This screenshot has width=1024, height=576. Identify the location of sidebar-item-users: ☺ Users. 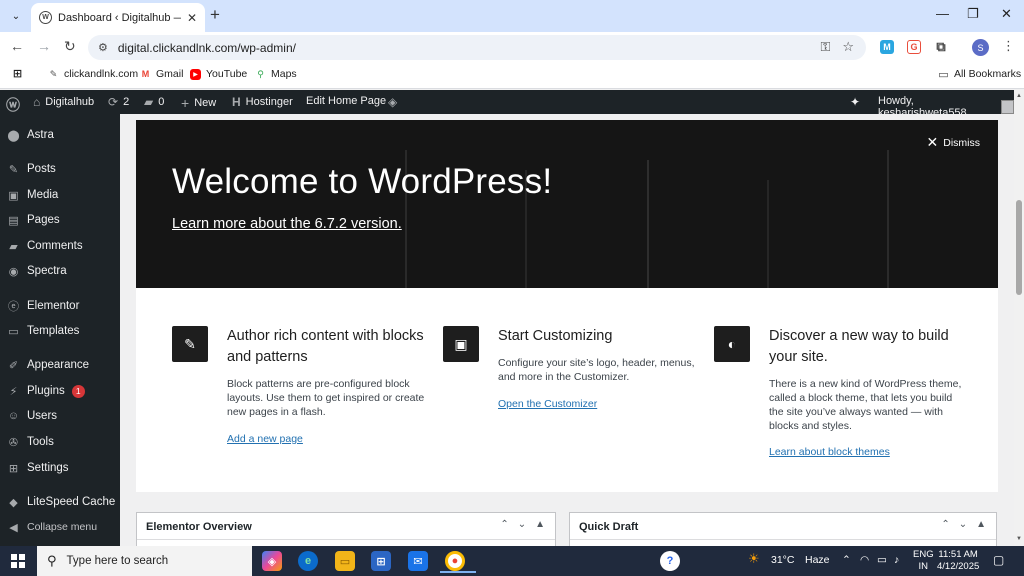
(60, 416).